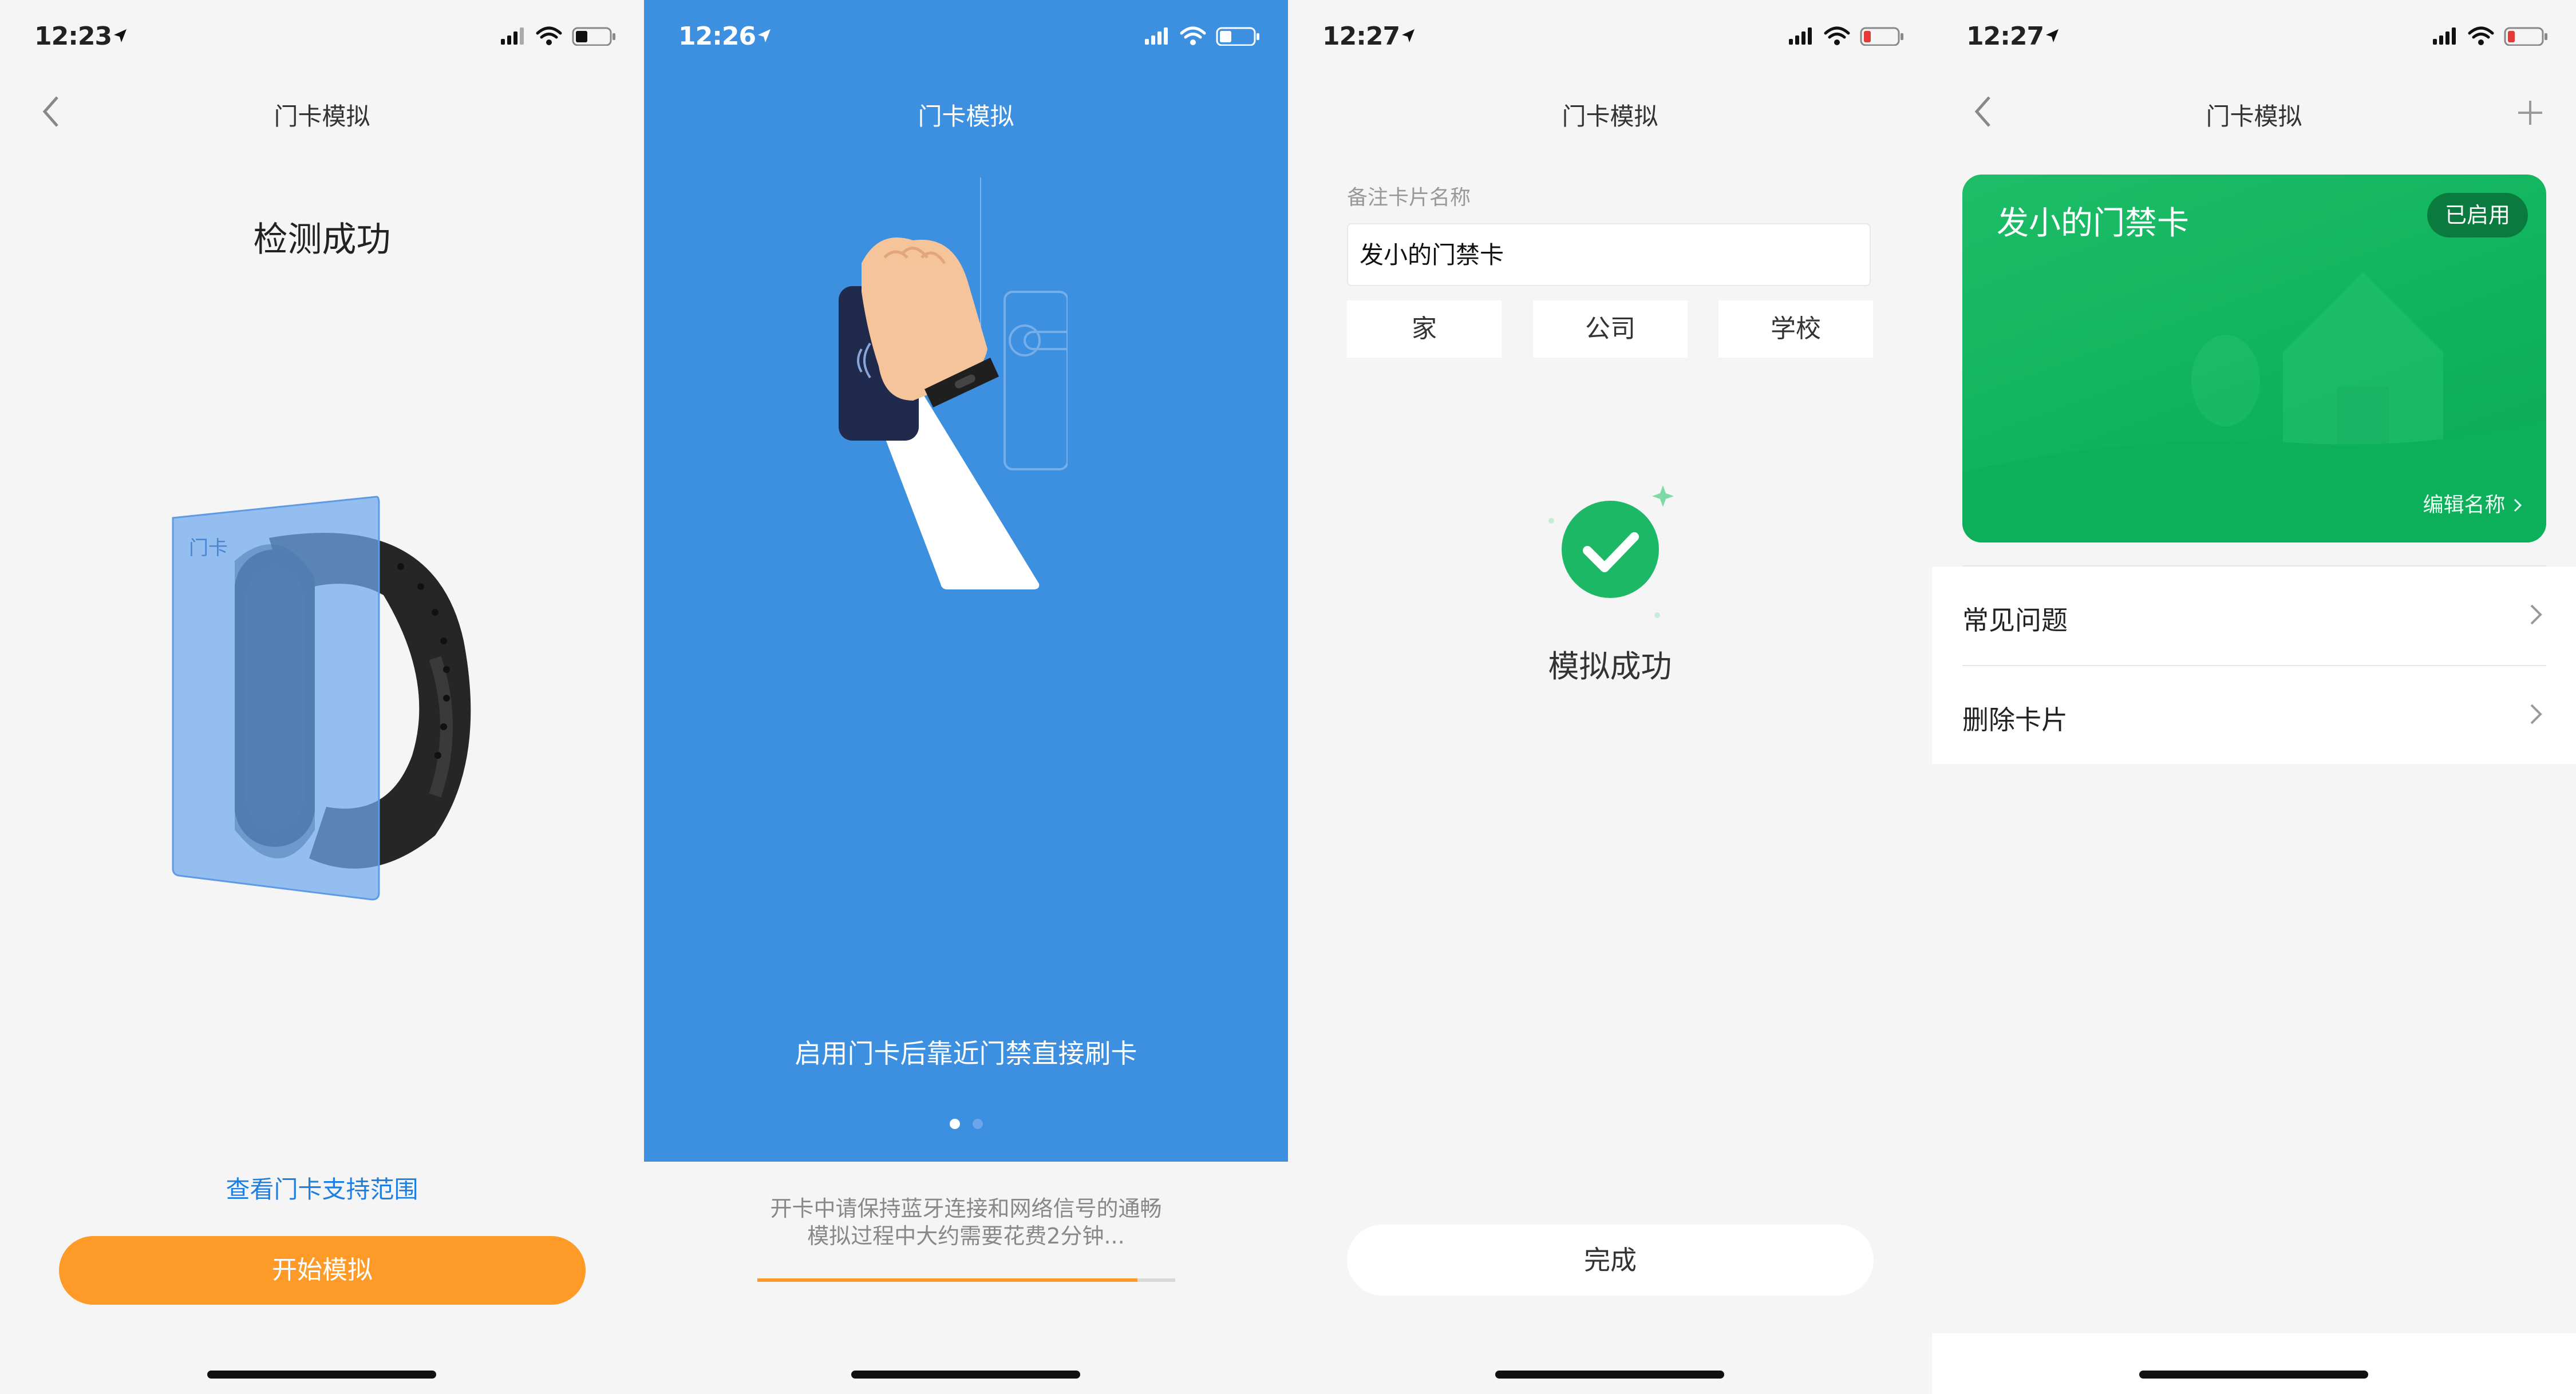 The height and width of the screenshot is (1394, 2576). Describe the element at coordinates (966, 37) in the screenshot. I see `status-bar: 12:26` at that location.